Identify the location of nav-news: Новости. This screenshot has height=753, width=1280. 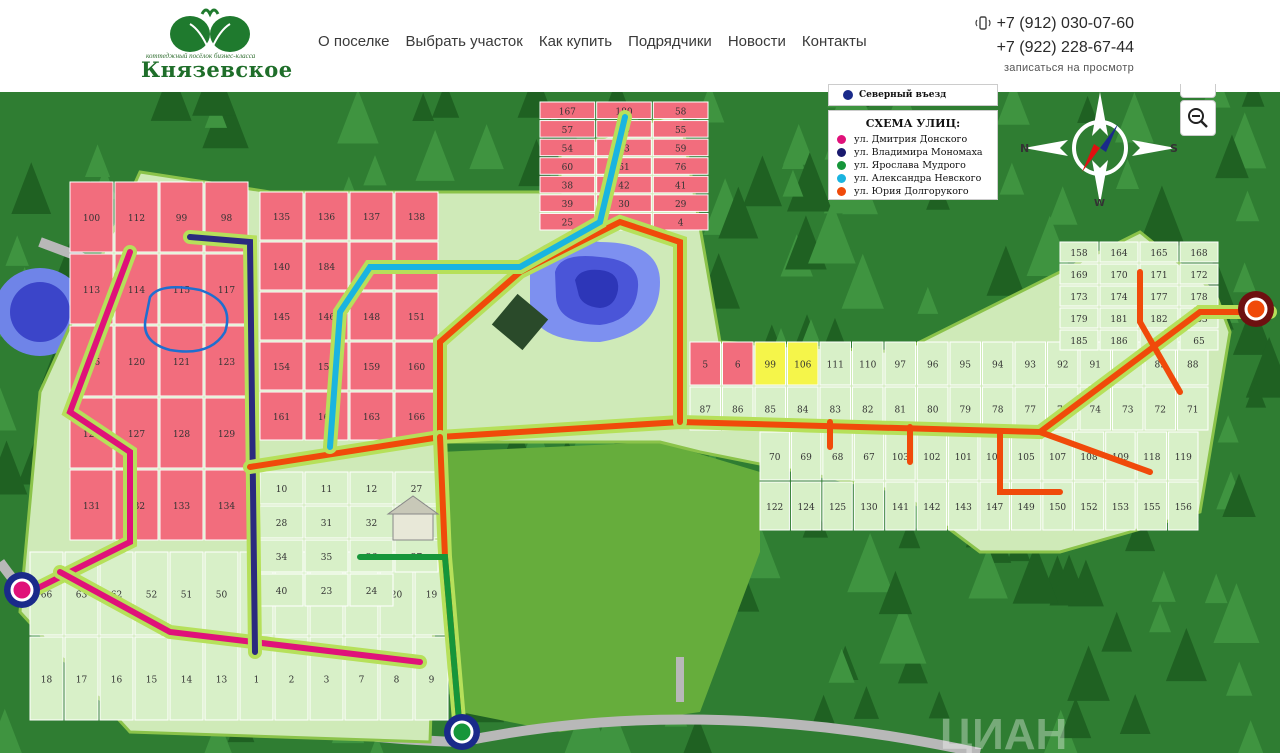
(757, 41).